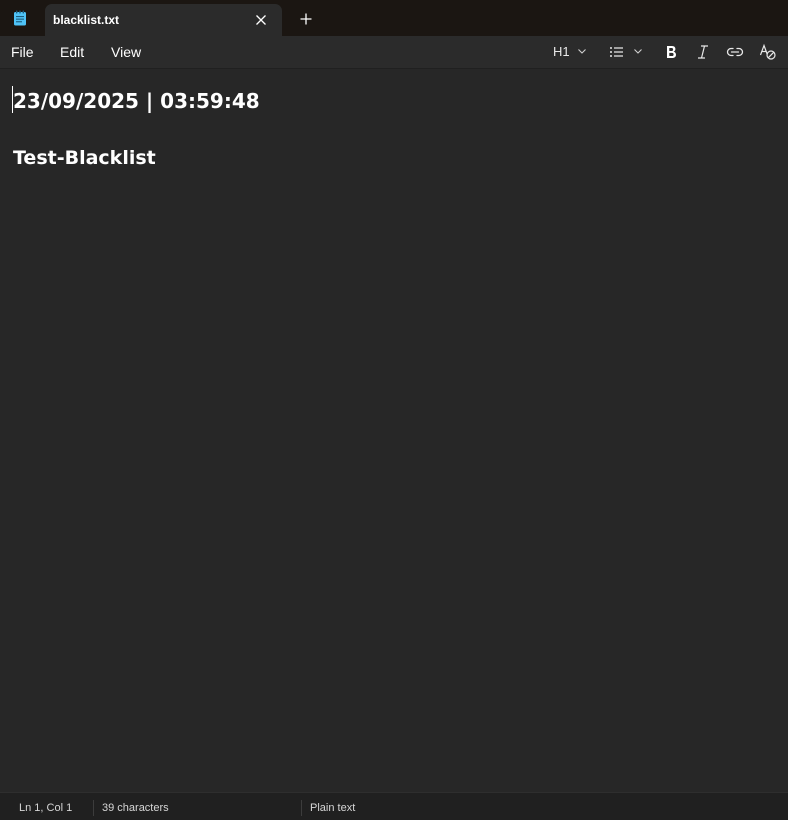 The width and height of the screenshot is (788, 820). Describe the element at coordinates (86, 20) in the screenshot. I see `tab-title: blacklist.txt` at that location.